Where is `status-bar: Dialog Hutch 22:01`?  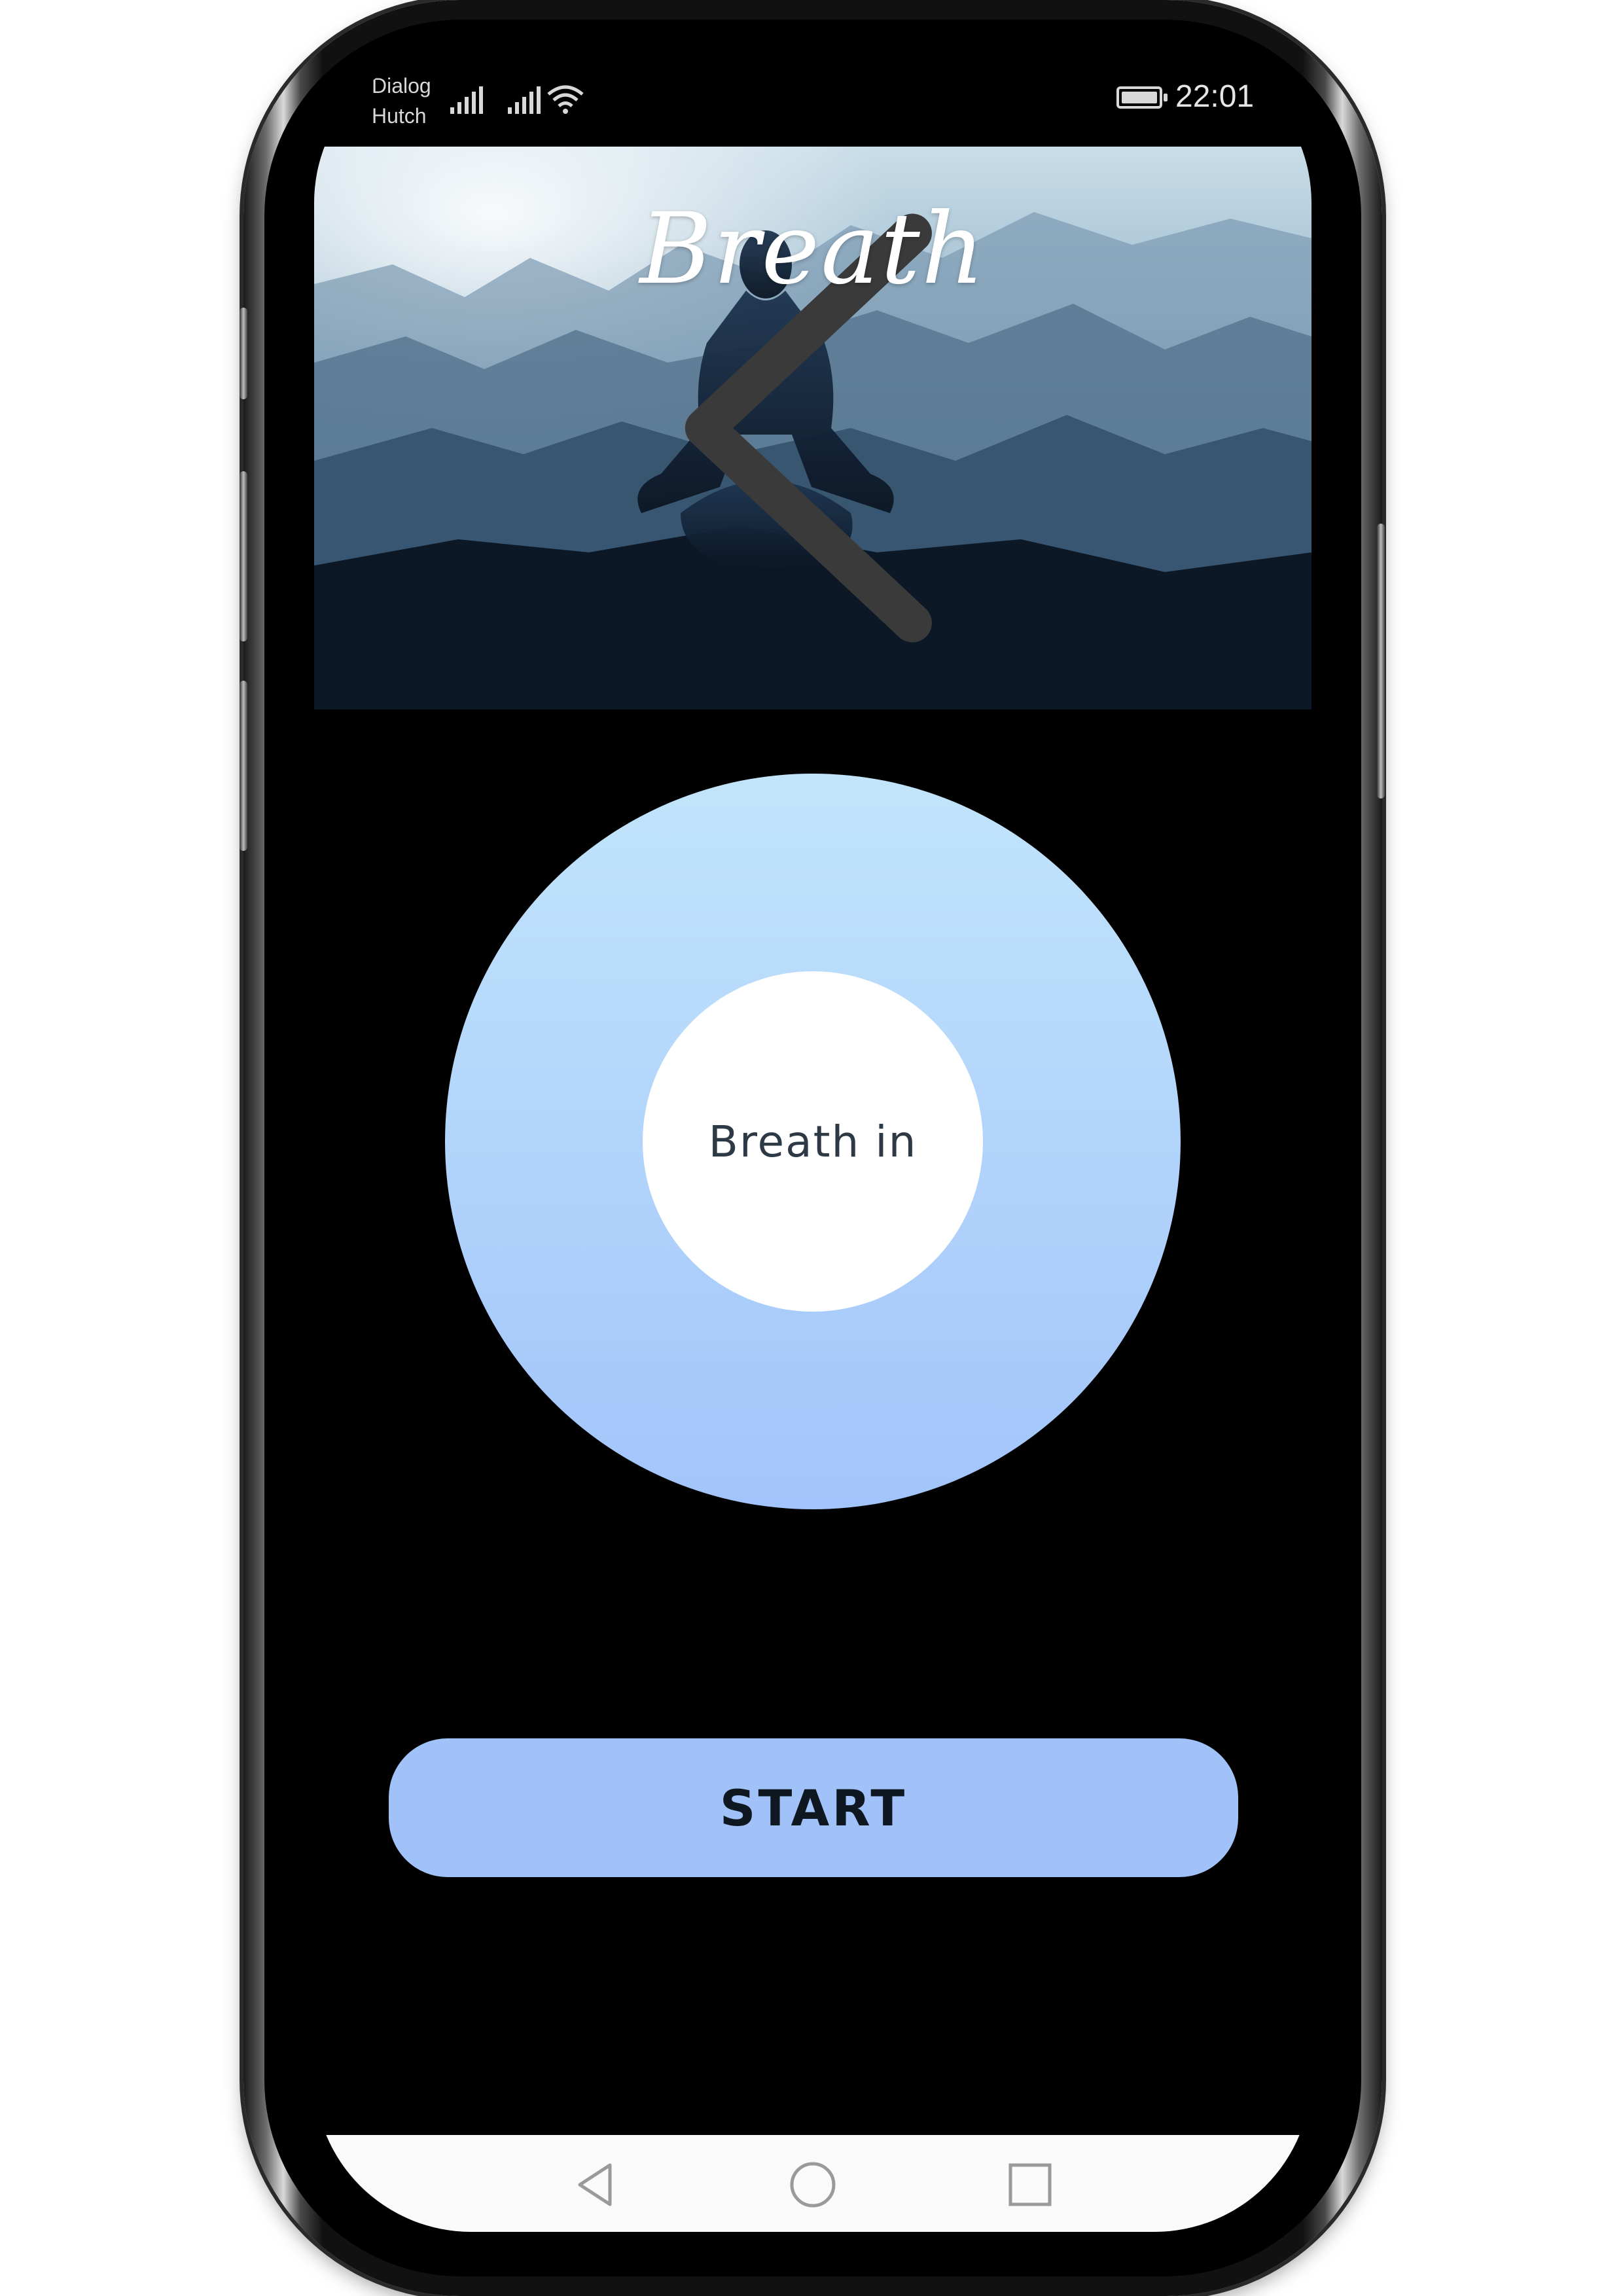 status-bar: Dialog Hutch 22:01 is located at coordinates (813, 96).